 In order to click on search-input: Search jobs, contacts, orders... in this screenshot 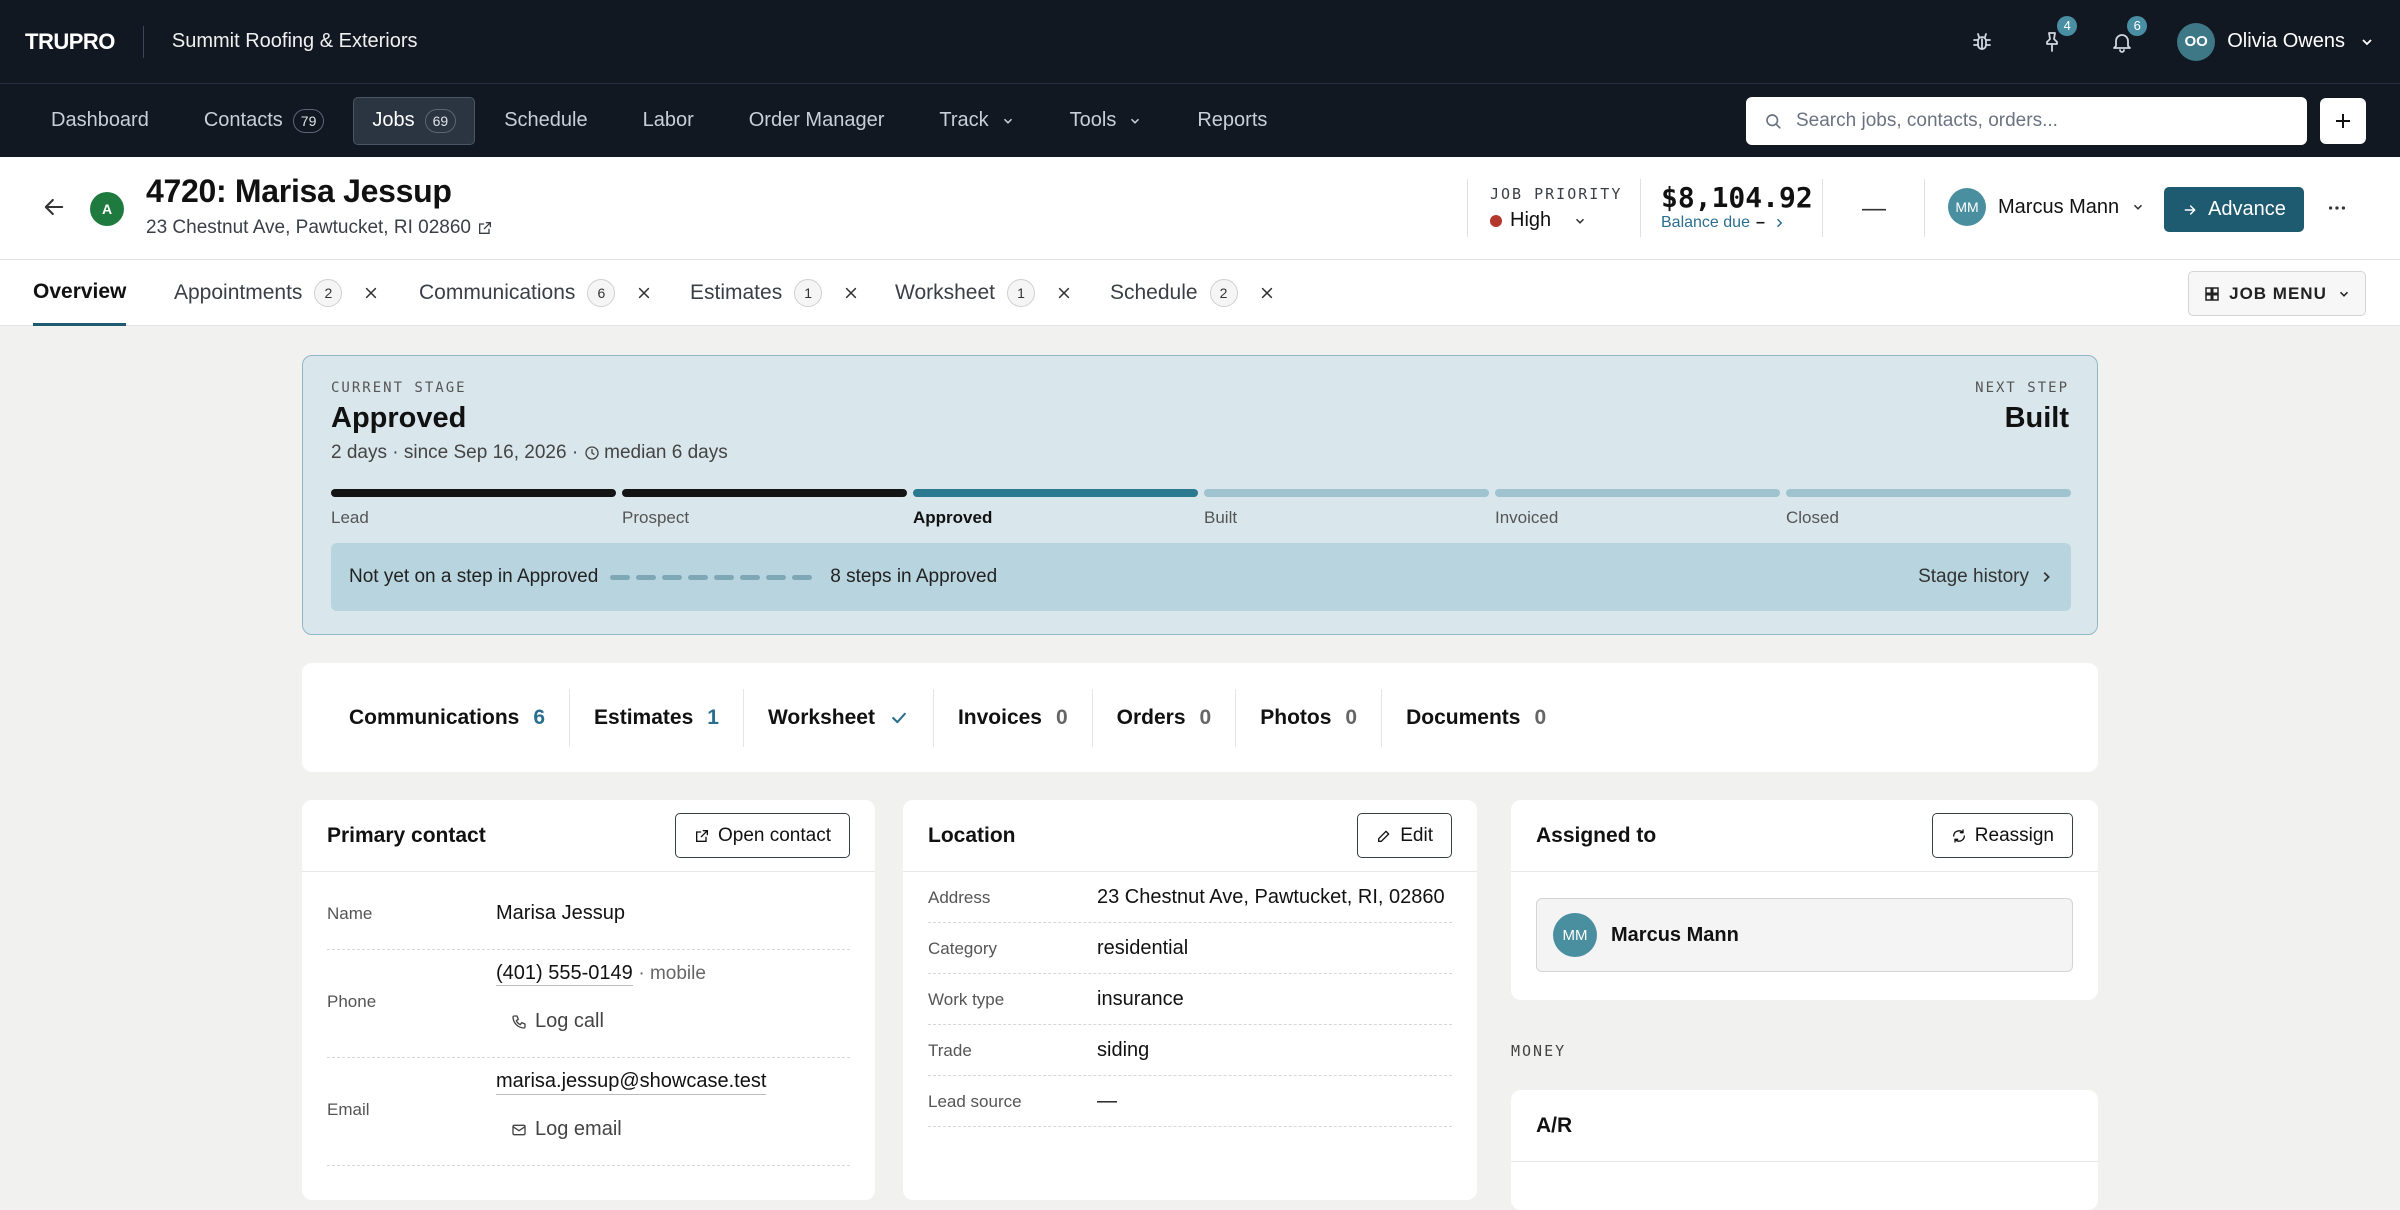, I will do `click(2026, 121)`.